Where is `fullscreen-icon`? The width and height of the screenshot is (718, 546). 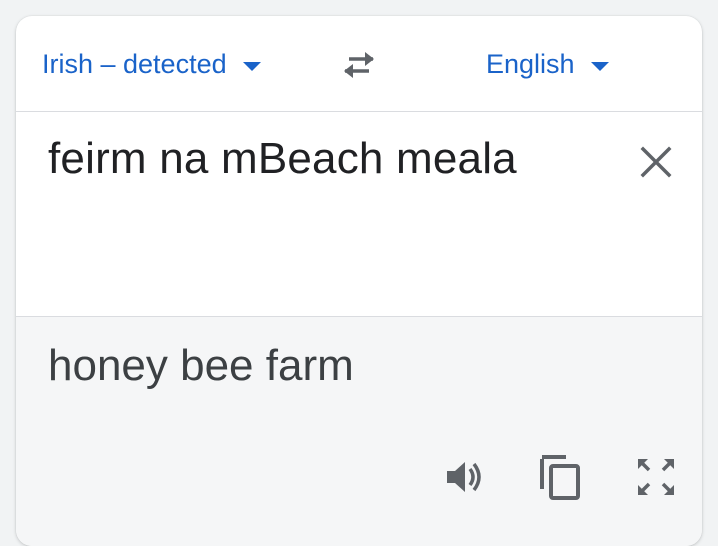
fullscreen-icon is located at coordinates (656, 477).